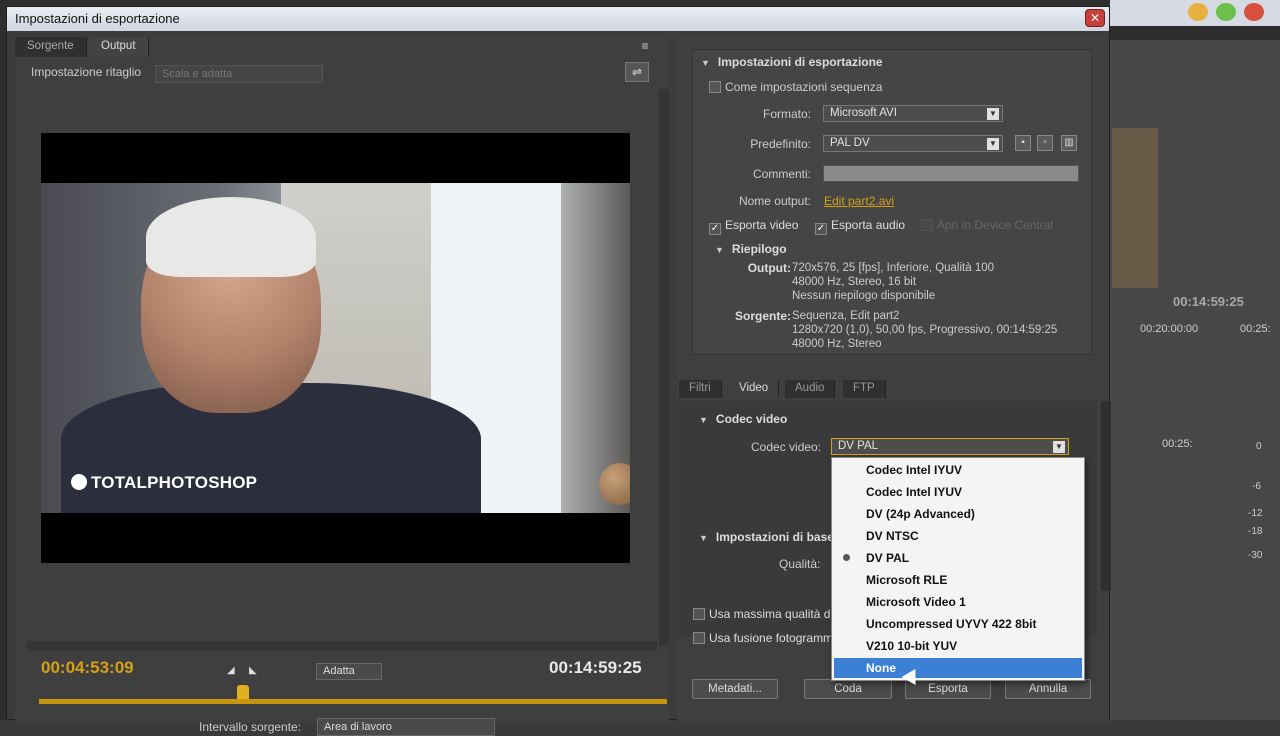 This screenshot has width=1280, height=736. Describe the element at coordinates (810, 389) in the screenshot. I see `tab-audio: Audio` at that location.